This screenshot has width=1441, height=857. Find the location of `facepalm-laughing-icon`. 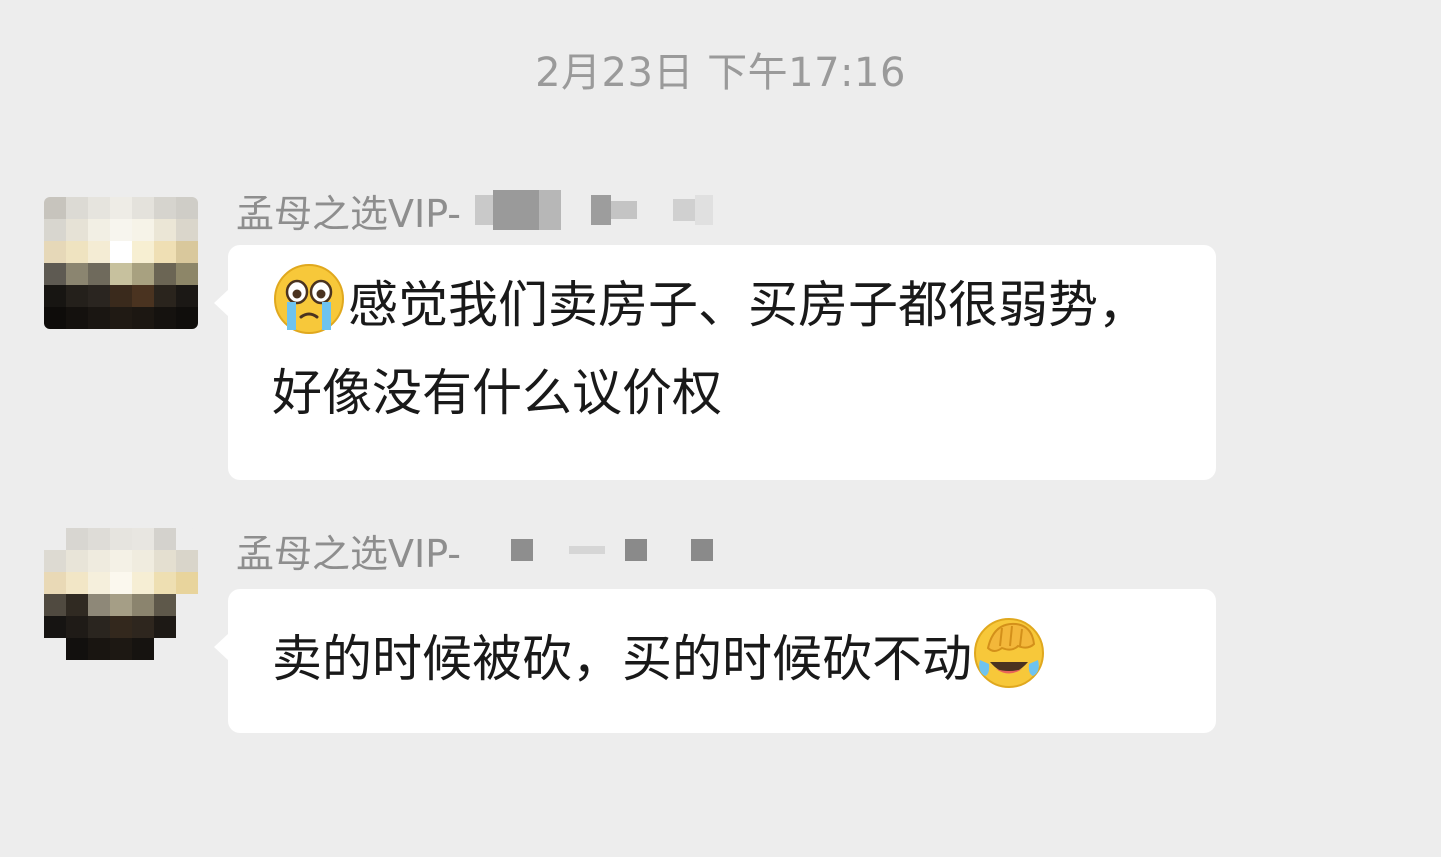

facepalm-laughing-icon is located at coordinates (1009, 653).